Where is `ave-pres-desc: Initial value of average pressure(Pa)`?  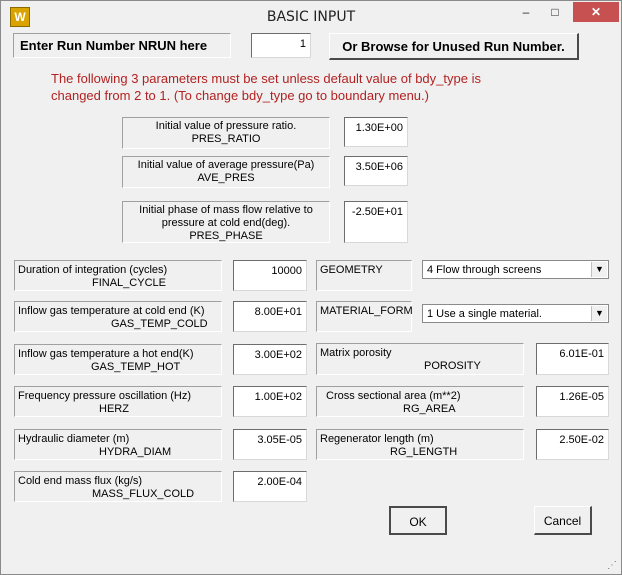
ave-pres-desc: Initial value of average pressure(Pa) is located at coordinates (226, 165).